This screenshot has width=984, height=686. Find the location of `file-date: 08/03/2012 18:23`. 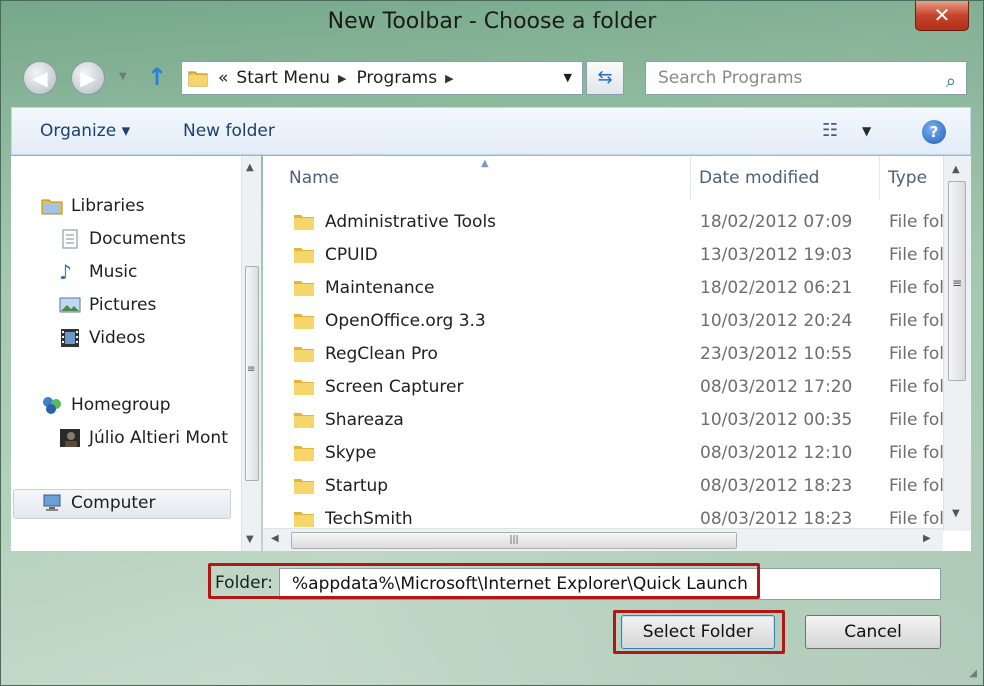

file-date: 08/03/2012 18:23 is located at coordinates (776, 518).